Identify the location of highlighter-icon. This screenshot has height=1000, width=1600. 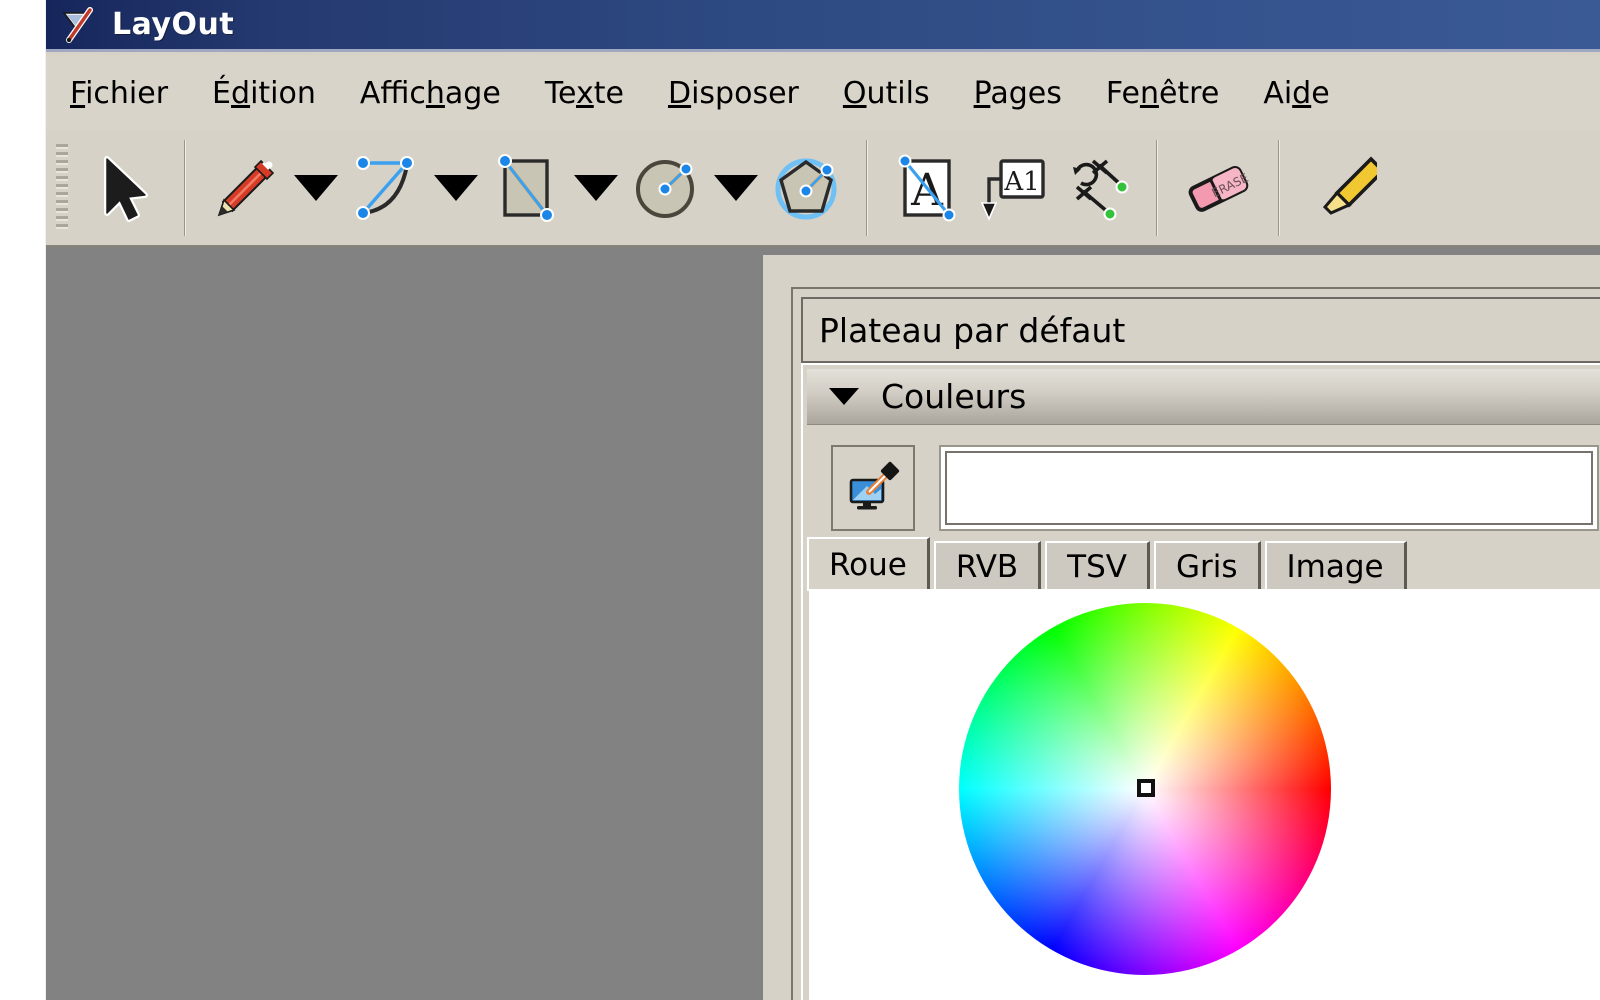
(1340, 188).